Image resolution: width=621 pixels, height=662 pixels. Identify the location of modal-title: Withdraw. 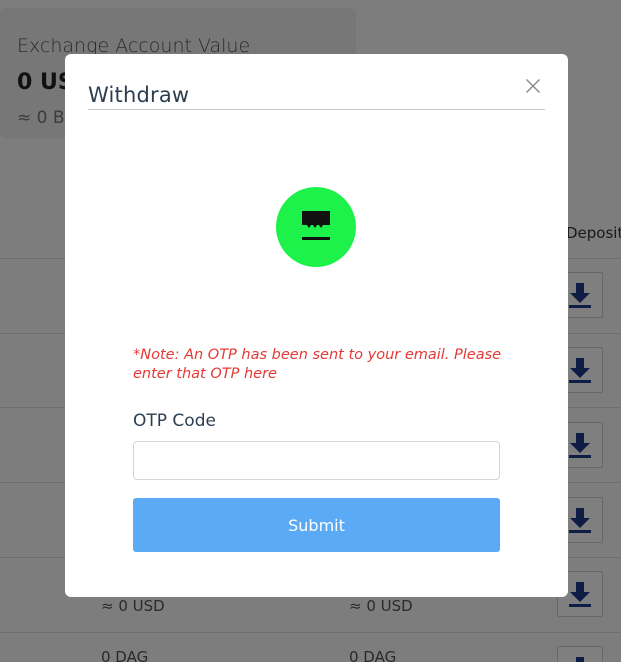
(139, 95).